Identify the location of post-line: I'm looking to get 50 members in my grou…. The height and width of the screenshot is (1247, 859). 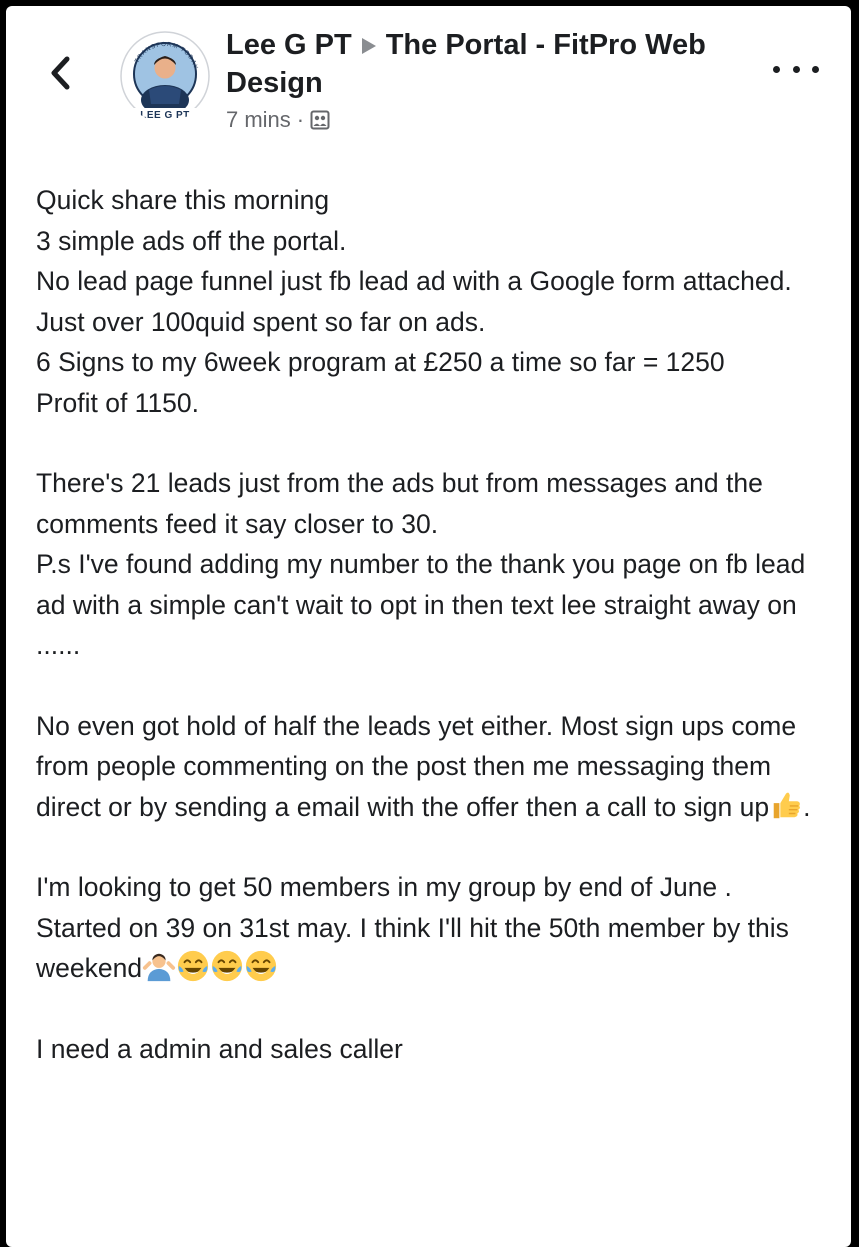
(384, 887).